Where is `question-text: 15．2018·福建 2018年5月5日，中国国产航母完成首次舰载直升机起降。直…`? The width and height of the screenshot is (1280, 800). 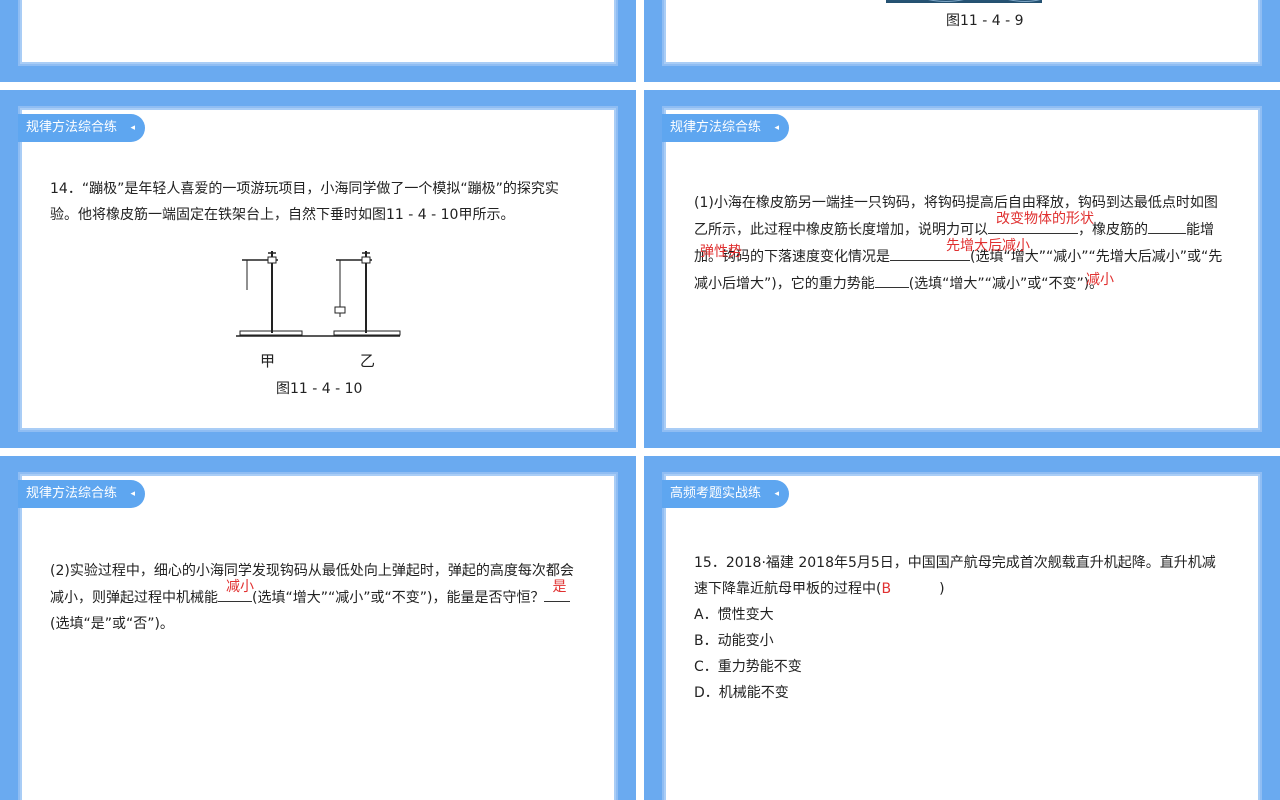 question-text: 15．2018·福建 2018年5月5日，中国国产航母完成首次舰载直升机起降。直… is located at coordinates (960, 628).